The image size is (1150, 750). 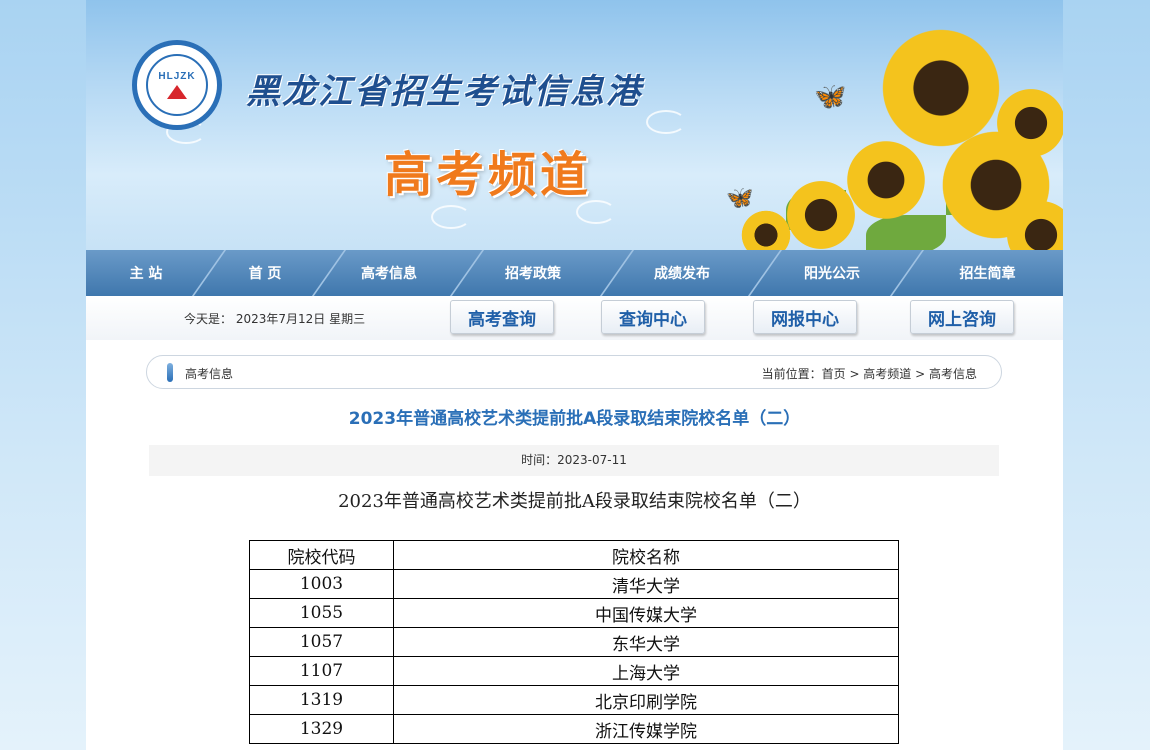 I want to click on nav-item-label: 招生简章, so click(x=987, y=274).